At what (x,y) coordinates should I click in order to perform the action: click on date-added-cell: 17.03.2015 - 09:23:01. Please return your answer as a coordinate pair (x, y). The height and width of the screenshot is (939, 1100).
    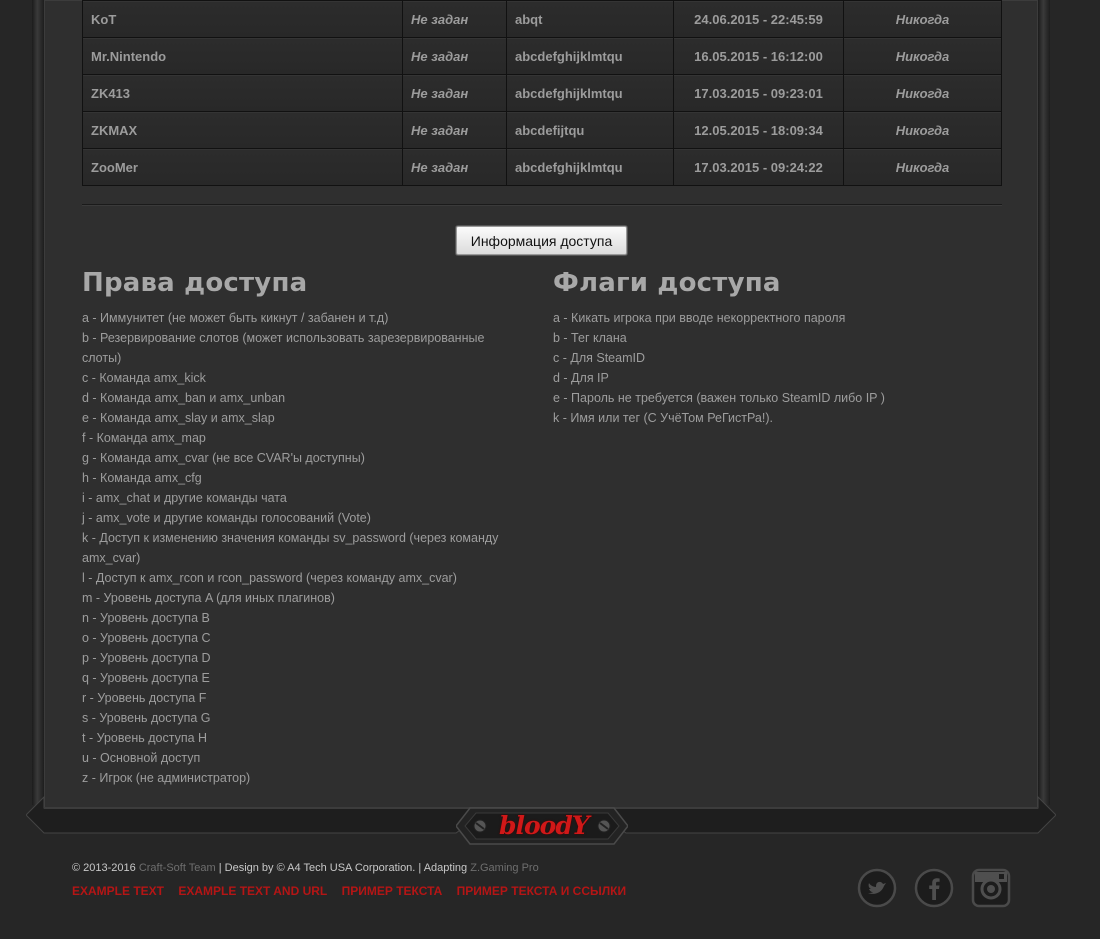
    Looking at the image, I should click on (758, 93).